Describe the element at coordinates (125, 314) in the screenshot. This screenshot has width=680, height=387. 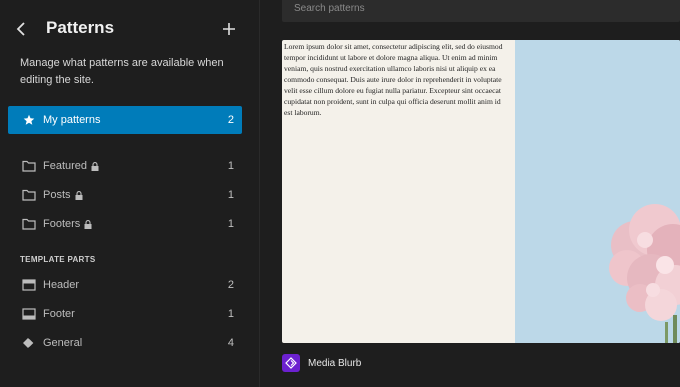
I see `sidebar-item-footer: Footer 1` at that location.